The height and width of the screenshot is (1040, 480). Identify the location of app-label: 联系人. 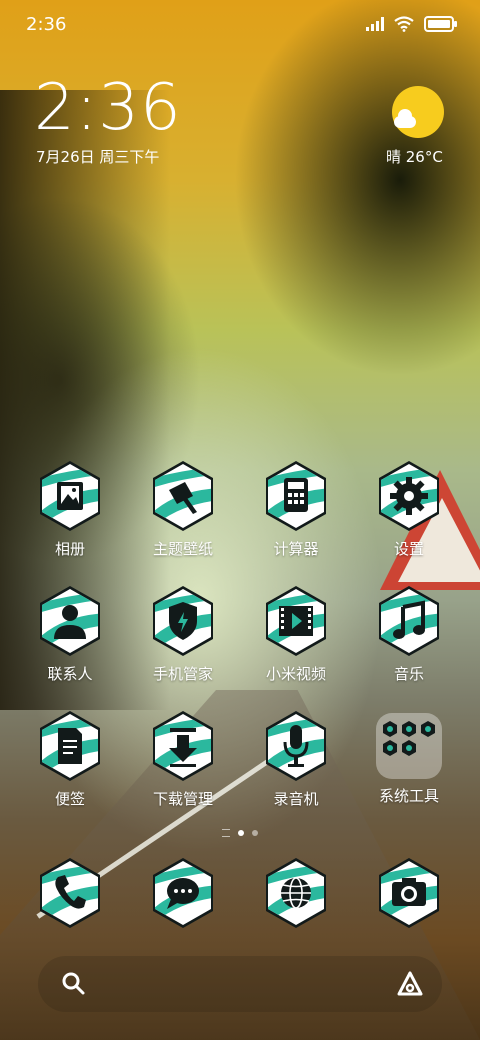
(70, 674).